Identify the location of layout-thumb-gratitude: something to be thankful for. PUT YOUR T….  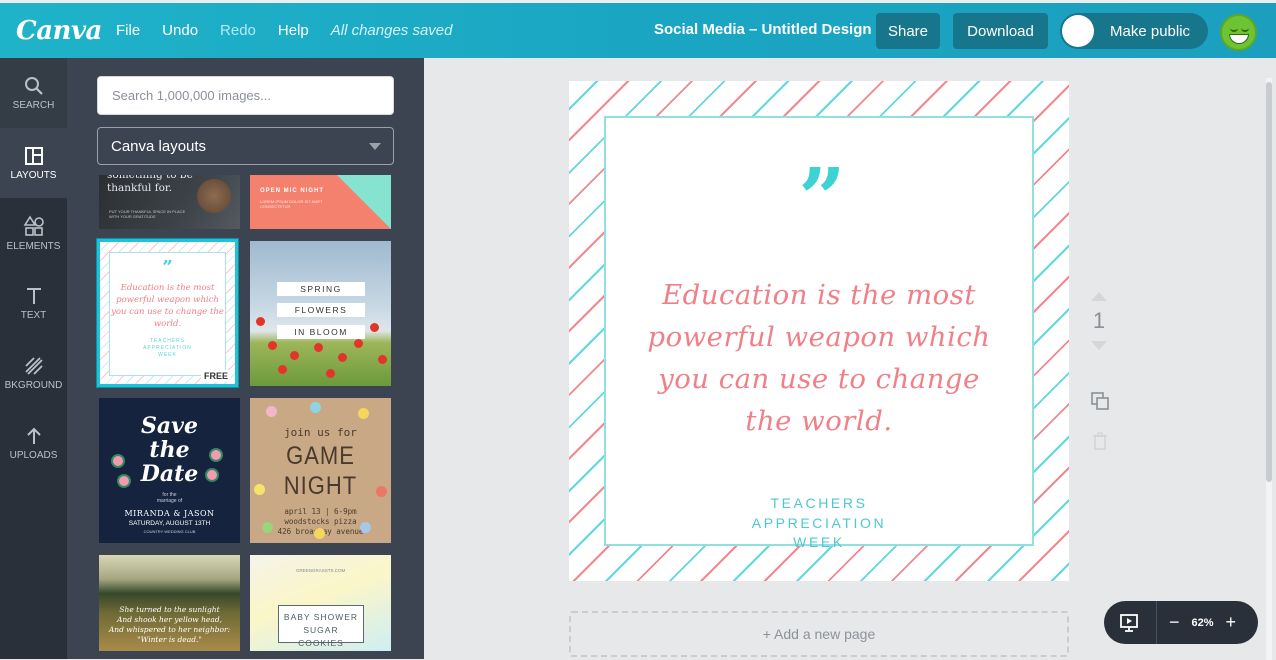
(169, 202).